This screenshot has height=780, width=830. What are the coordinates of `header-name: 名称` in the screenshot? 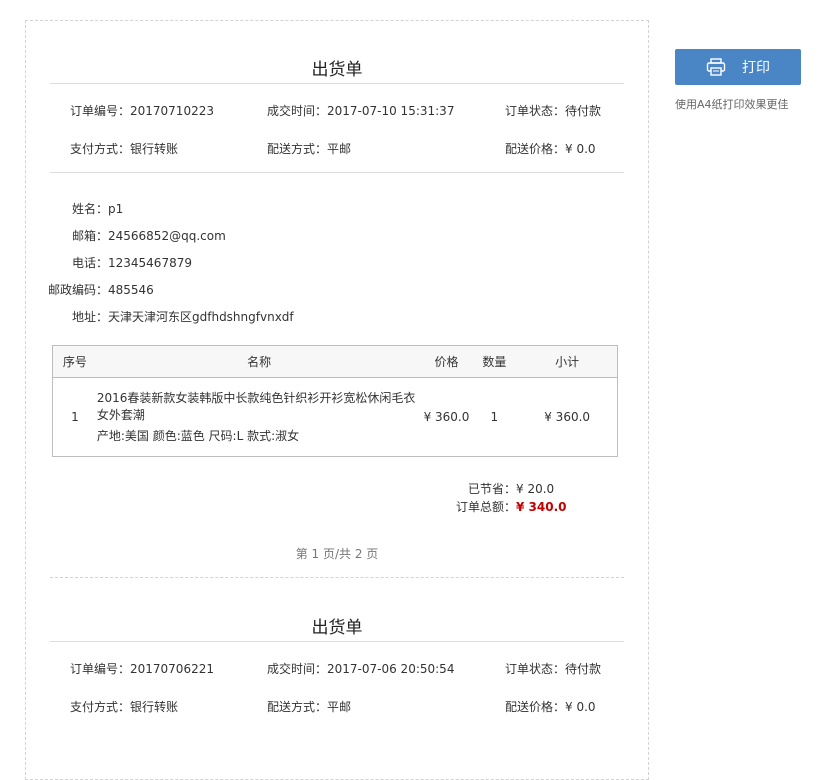 It's located at (259, 361).